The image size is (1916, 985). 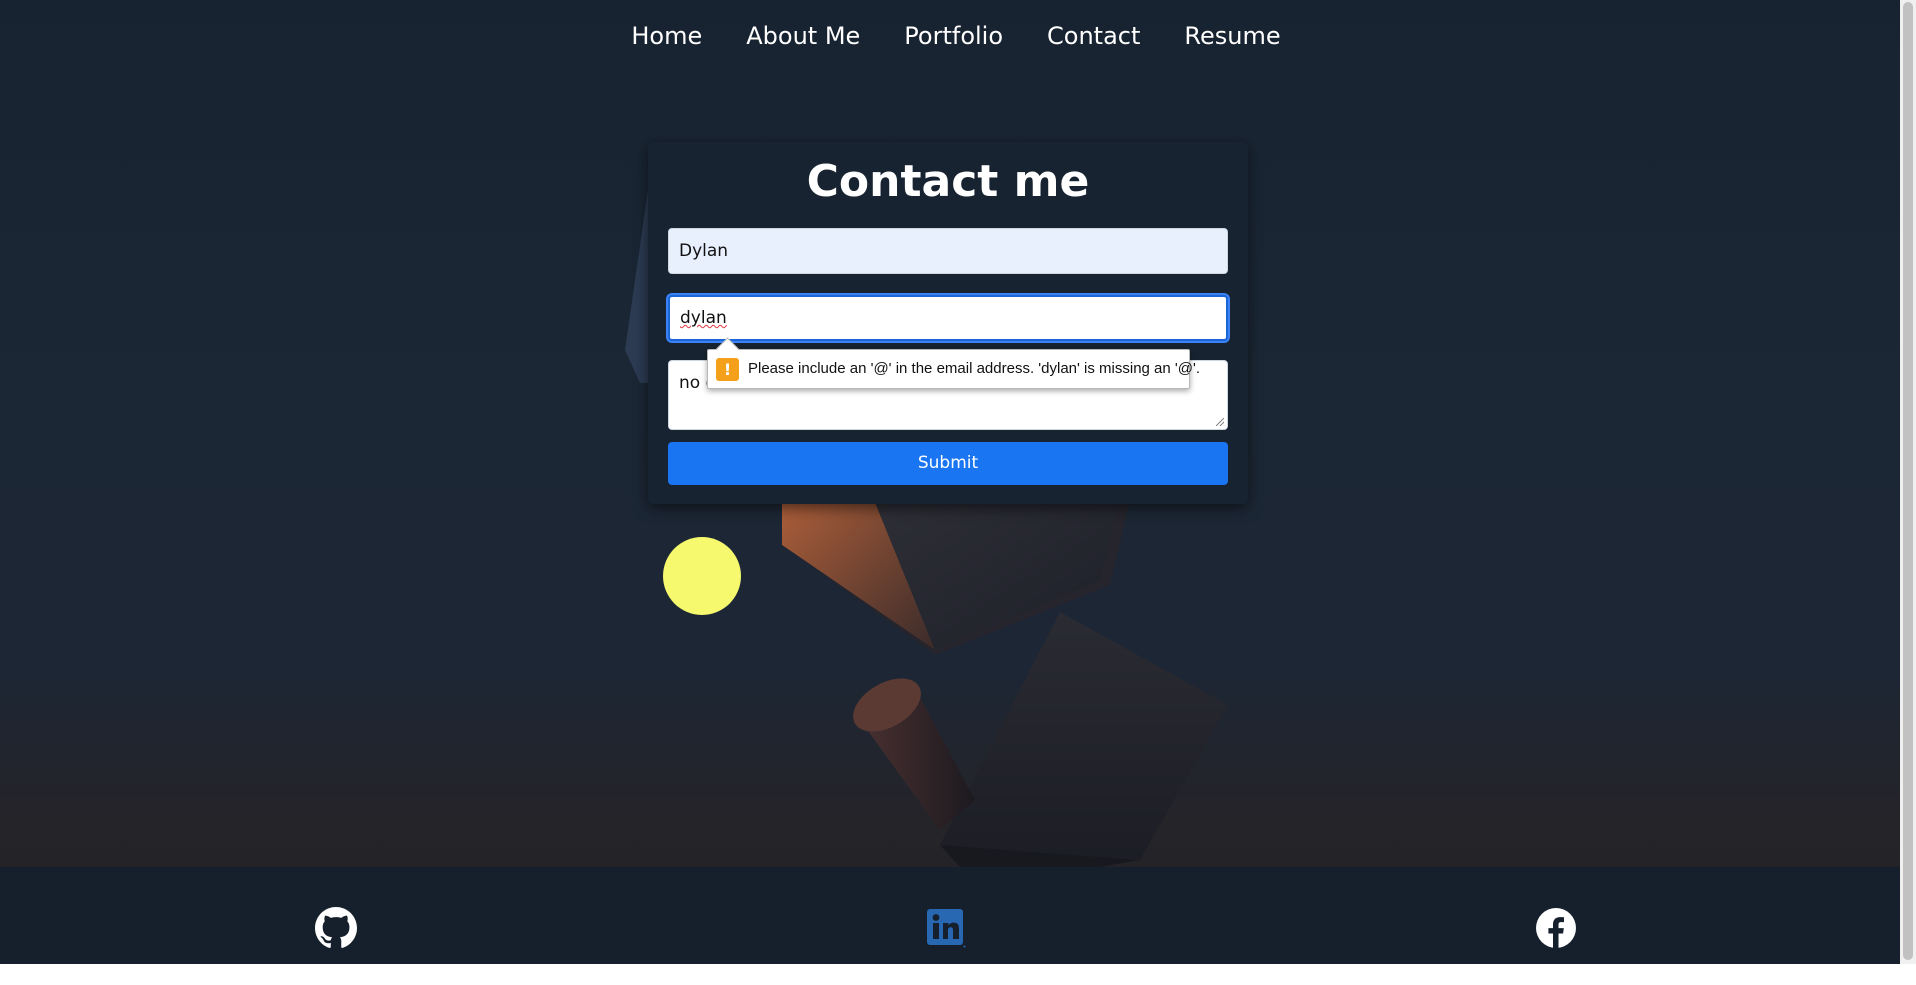 What do you see at coordinates (727, 369) in the screenshot?
I see `warning-icon: !` at bounding box center [727, 369].